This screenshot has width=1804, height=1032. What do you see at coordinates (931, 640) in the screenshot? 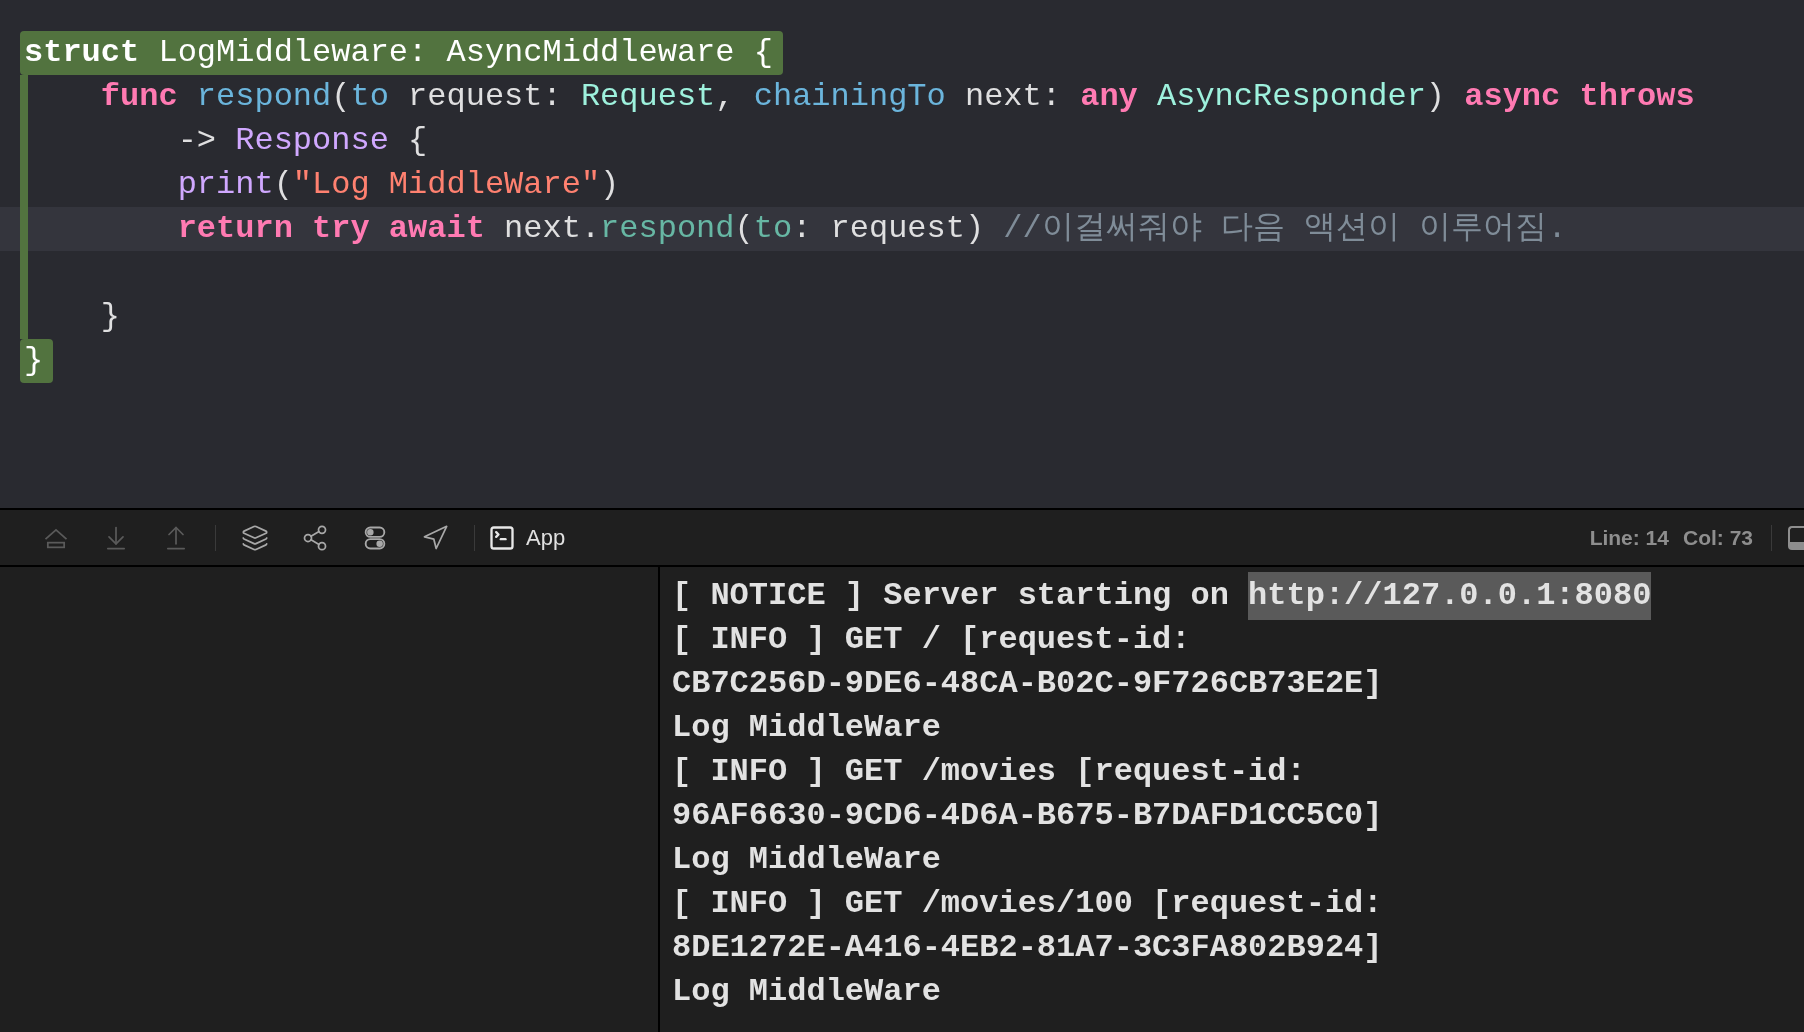
I see `console-text: [ INFO ] GET / [request-id:` at bounding box center [931, 640].